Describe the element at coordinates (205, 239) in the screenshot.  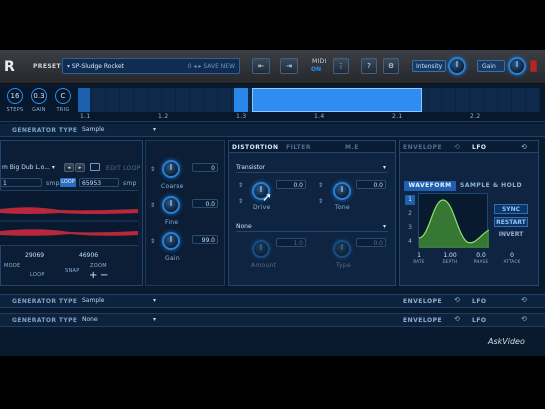
I see `gain-value: 99.0` at that location.